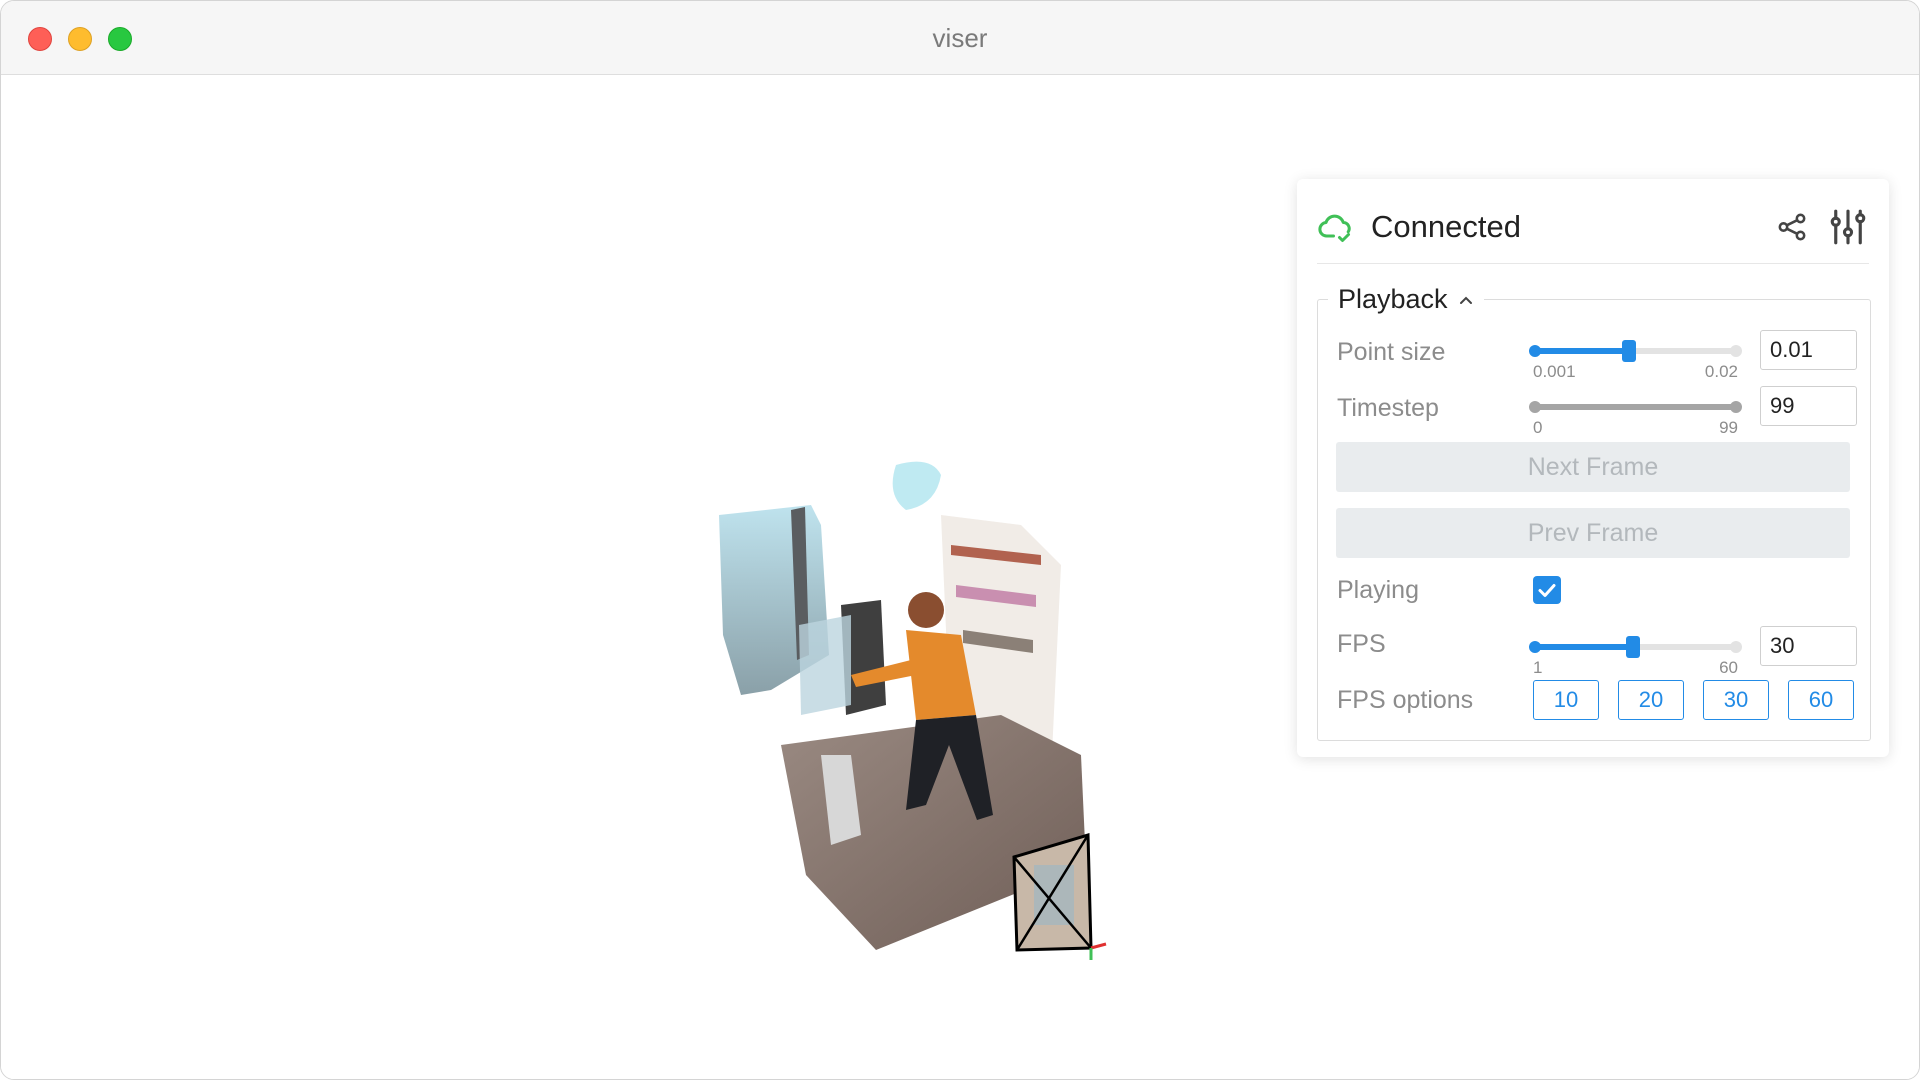 The image size is (1920, 1080). What do you see at coordinates (1792, 227) in the screenshot?
I see `share-icon` at bounding box center [1792, 227].